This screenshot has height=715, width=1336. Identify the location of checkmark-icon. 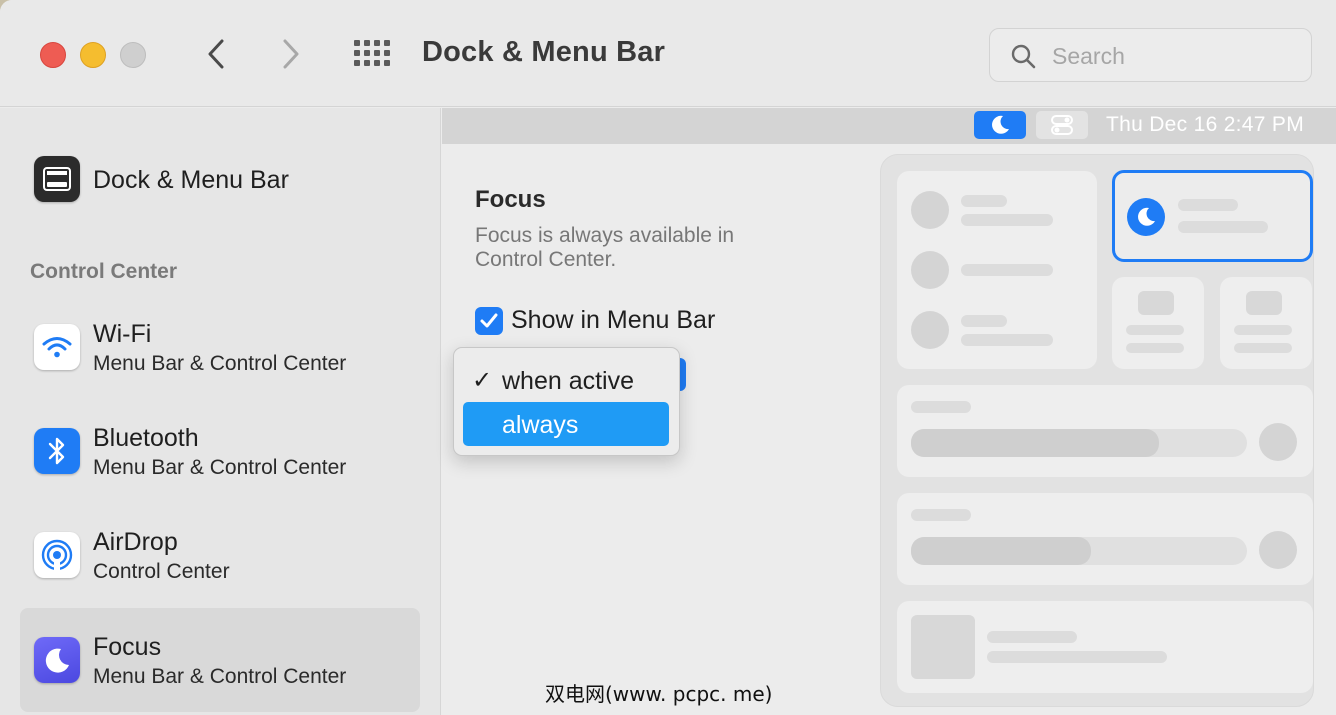
(489, 320).